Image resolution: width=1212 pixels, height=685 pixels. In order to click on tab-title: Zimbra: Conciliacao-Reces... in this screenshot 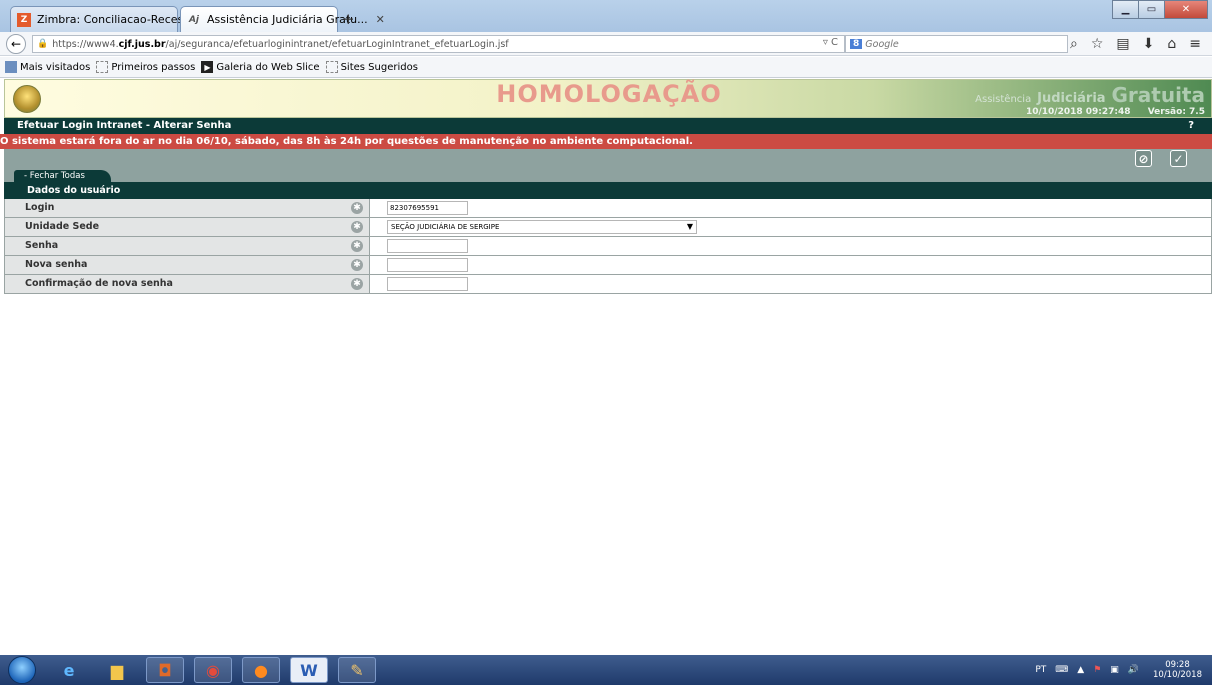, I will do `click(115, 19)`.